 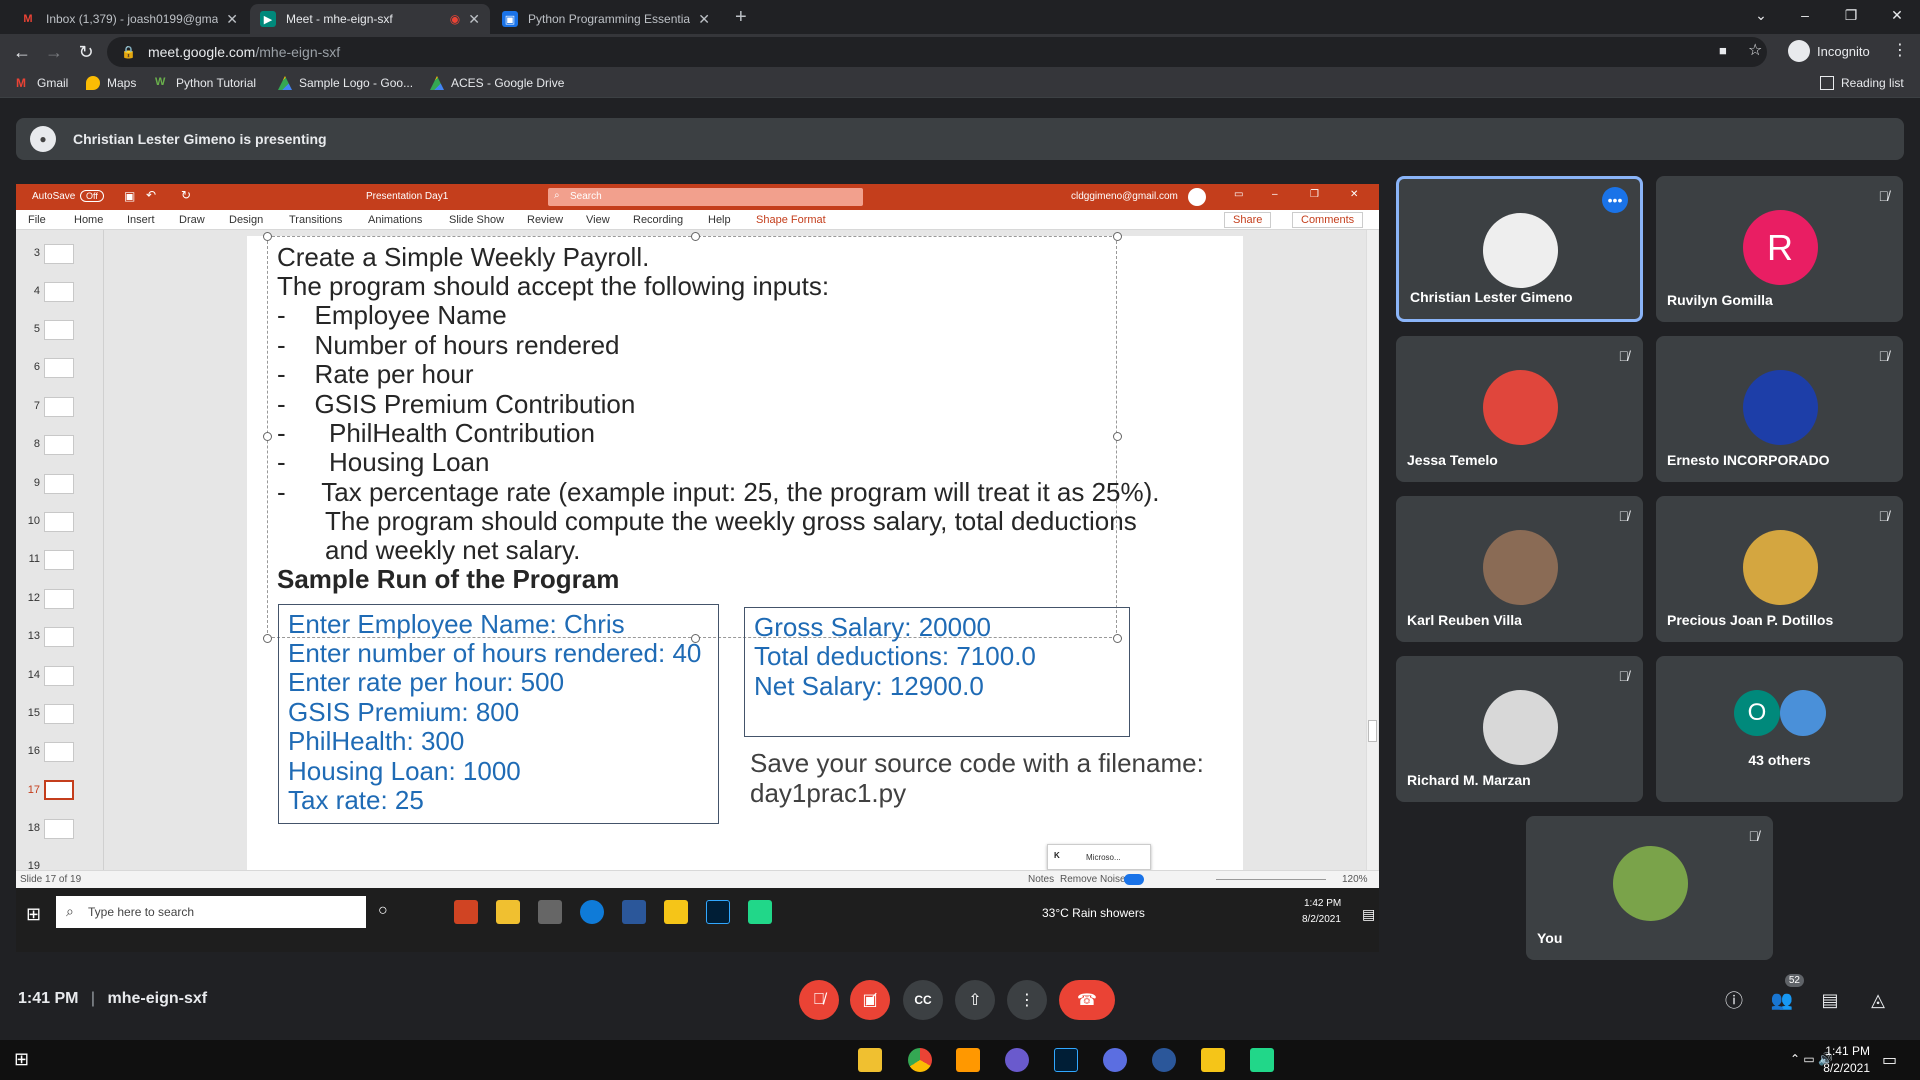 What do you see at coordinates (741, 17) in the screenshot?
I see `new-tab-button: +` at bounding box center [741, 17].